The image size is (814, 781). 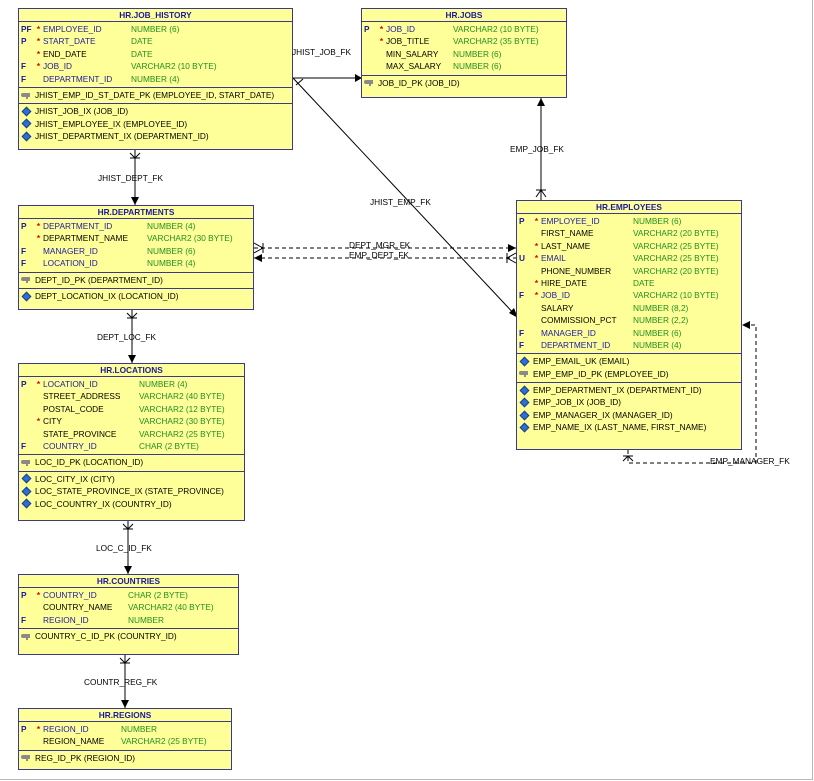 What do you see at coordinates (131, 434) in the screenshot?
I see `column-row: STATE_PROVINCE VARCHAR2 (25 BYTE)` at bounding box center [131, 434].